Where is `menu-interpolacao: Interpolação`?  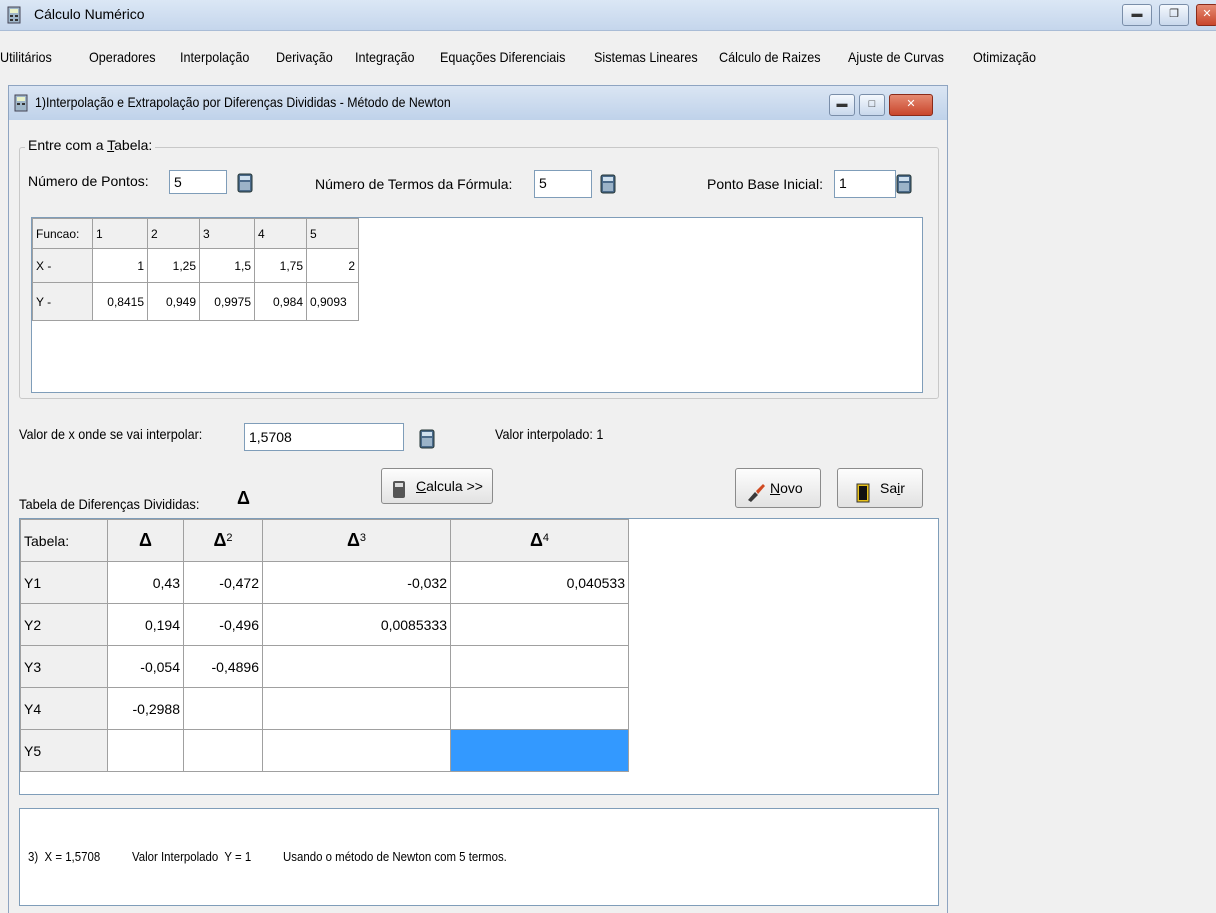
menu-interpolacao: Interpolação is located at coordinates (214, 57).